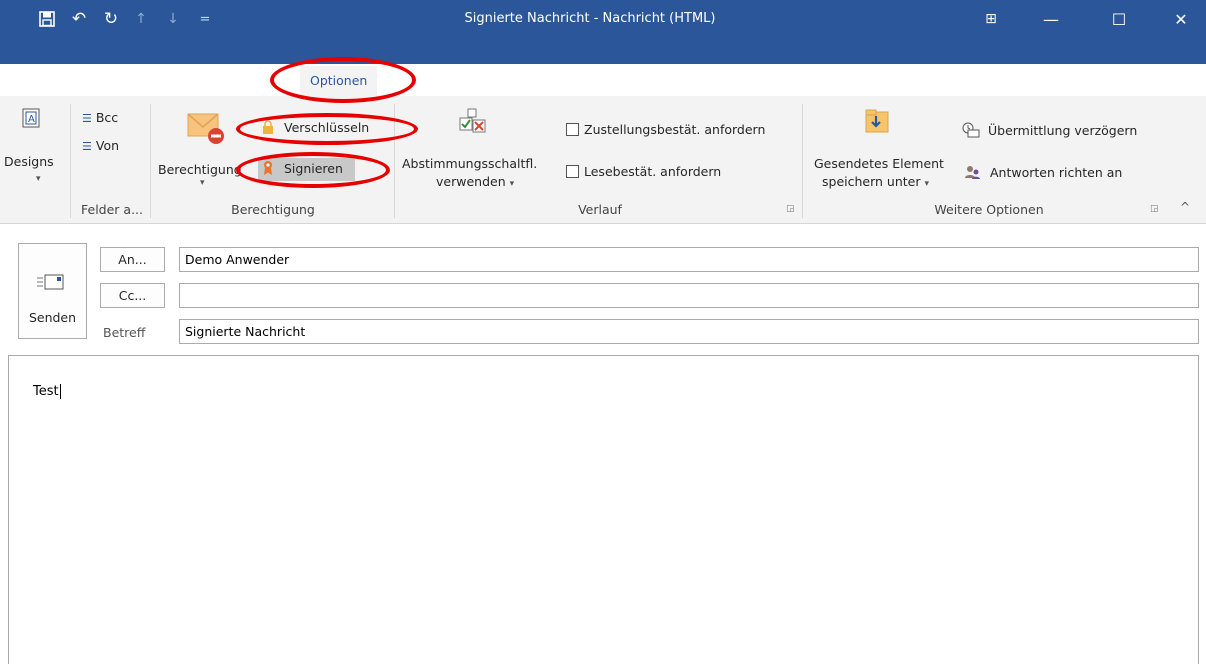 This screenshot has height=664, width=1206. I want to click on tell-me-search: Was möchten Sie tun?, so click(826, 81).